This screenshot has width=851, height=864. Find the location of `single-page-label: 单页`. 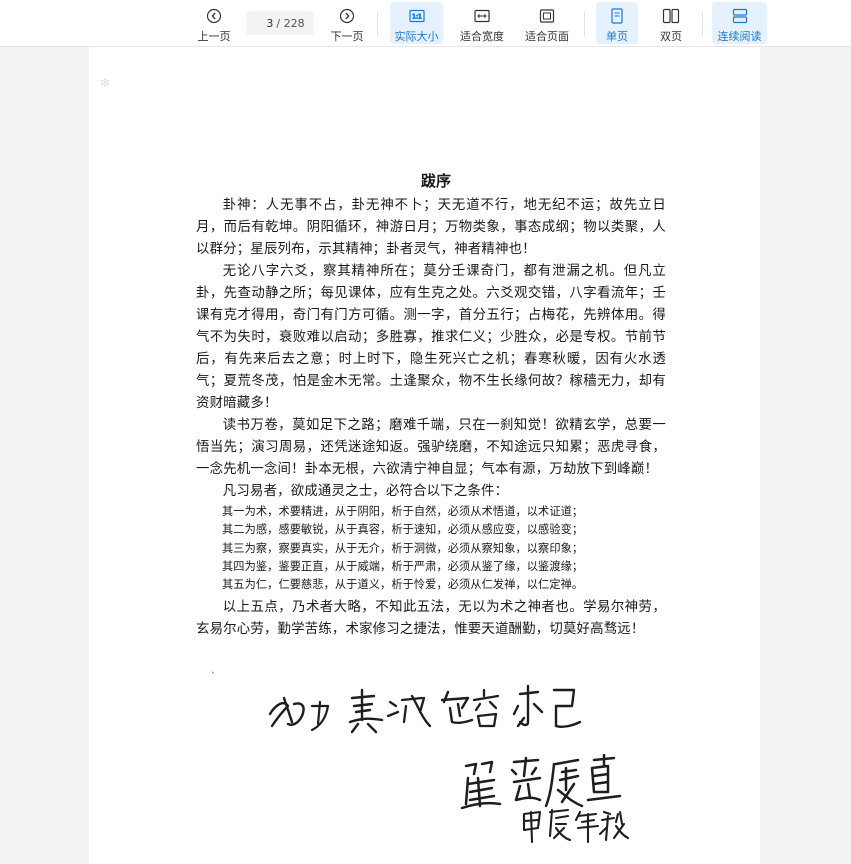

single-page-label: 单页 is located at coordinates (617, 36).